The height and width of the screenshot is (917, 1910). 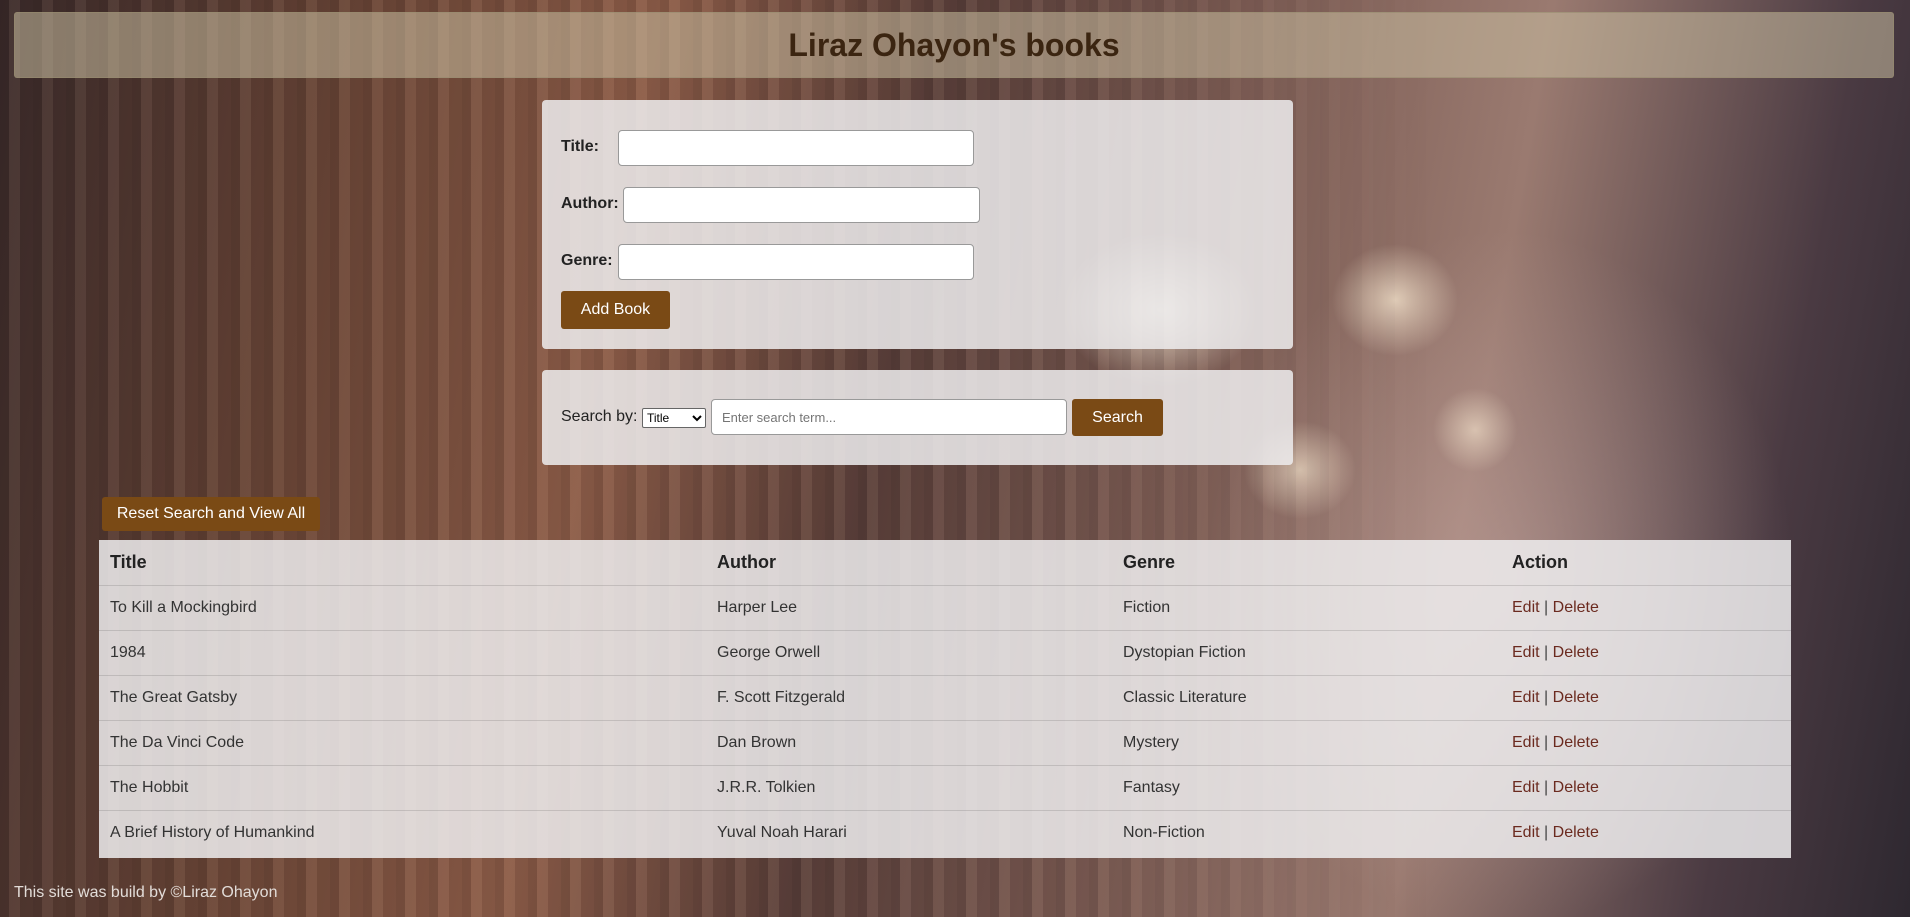 What do you see at coordinates (211, 514) in the screenshot?
I see `reset-search-button: Reset Search and View All` at bounding box center [211, 514].